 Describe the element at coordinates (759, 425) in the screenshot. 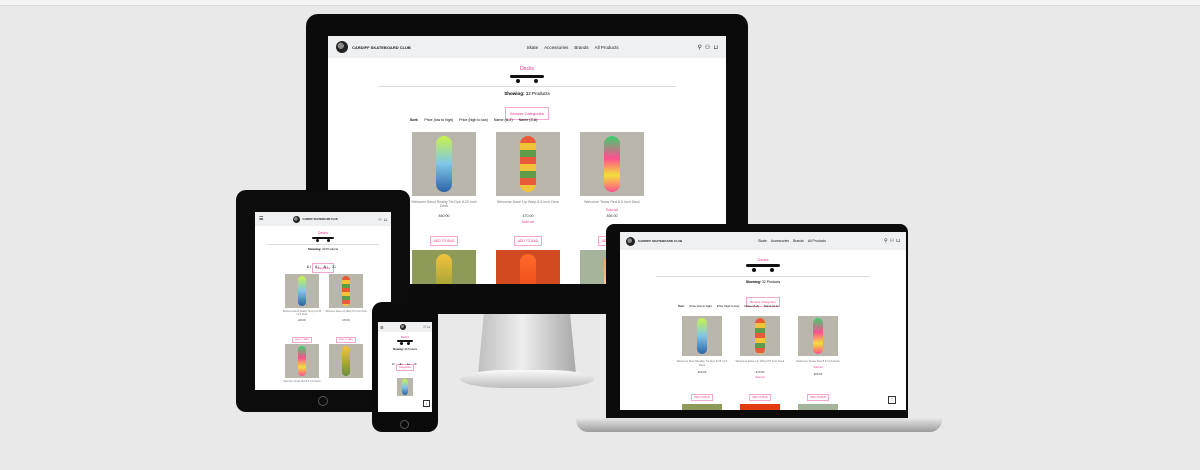

I see `laptop-base` at that location.